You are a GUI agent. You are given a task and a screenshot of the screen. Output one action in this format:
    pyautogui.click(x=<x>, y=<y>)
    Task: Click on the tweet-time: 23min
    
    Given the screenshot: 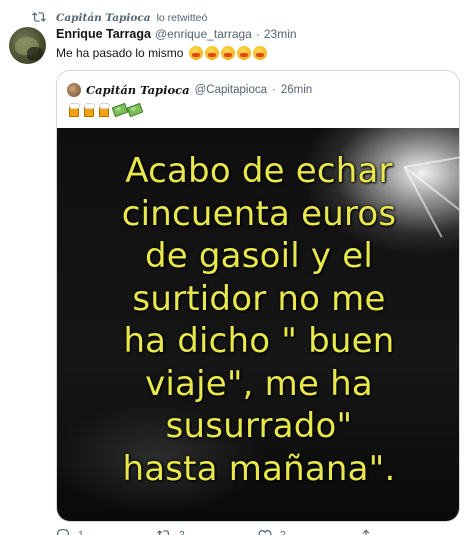 What is the action you would take?
    pyautogui.click(x=280, y=34)
    